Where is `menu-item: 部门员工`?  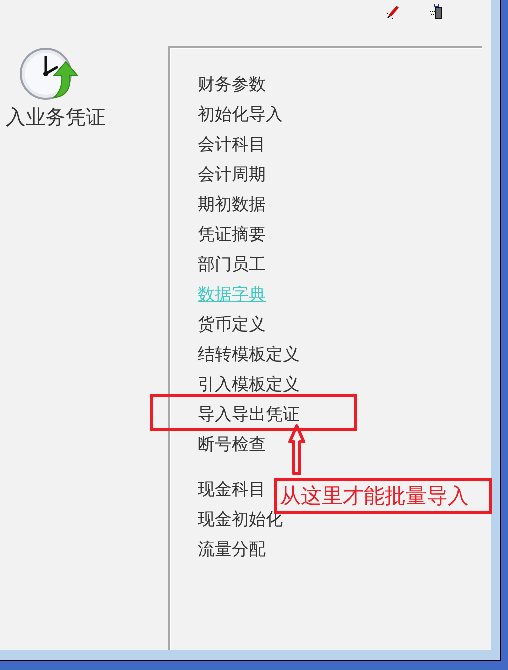
menu-item: 部门员工 is located at coordinates (232, 265).